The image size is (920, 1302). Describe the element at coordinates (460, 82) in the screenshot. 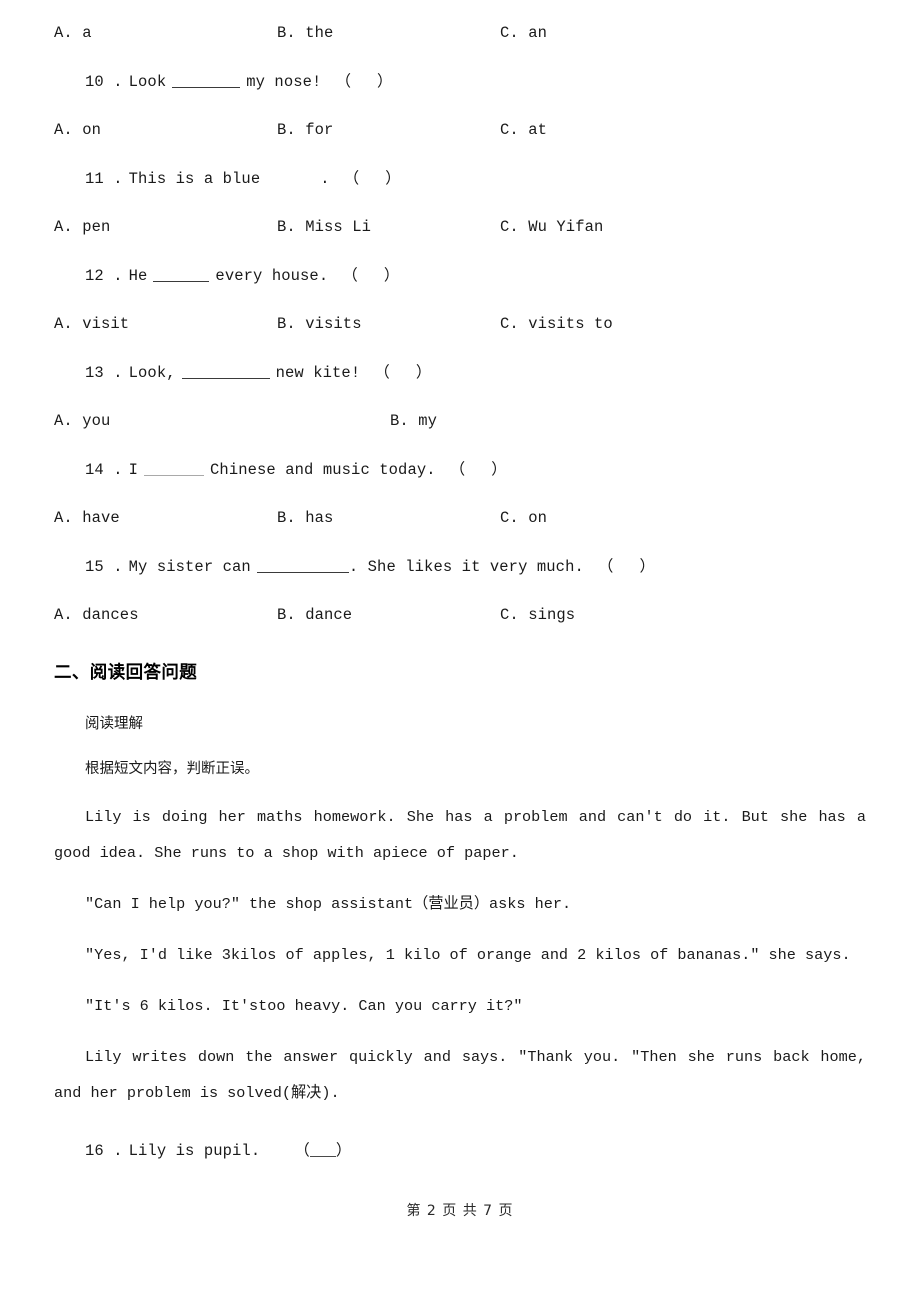

I see `question-10: 10 . Look my nose! （ ）` at that location.